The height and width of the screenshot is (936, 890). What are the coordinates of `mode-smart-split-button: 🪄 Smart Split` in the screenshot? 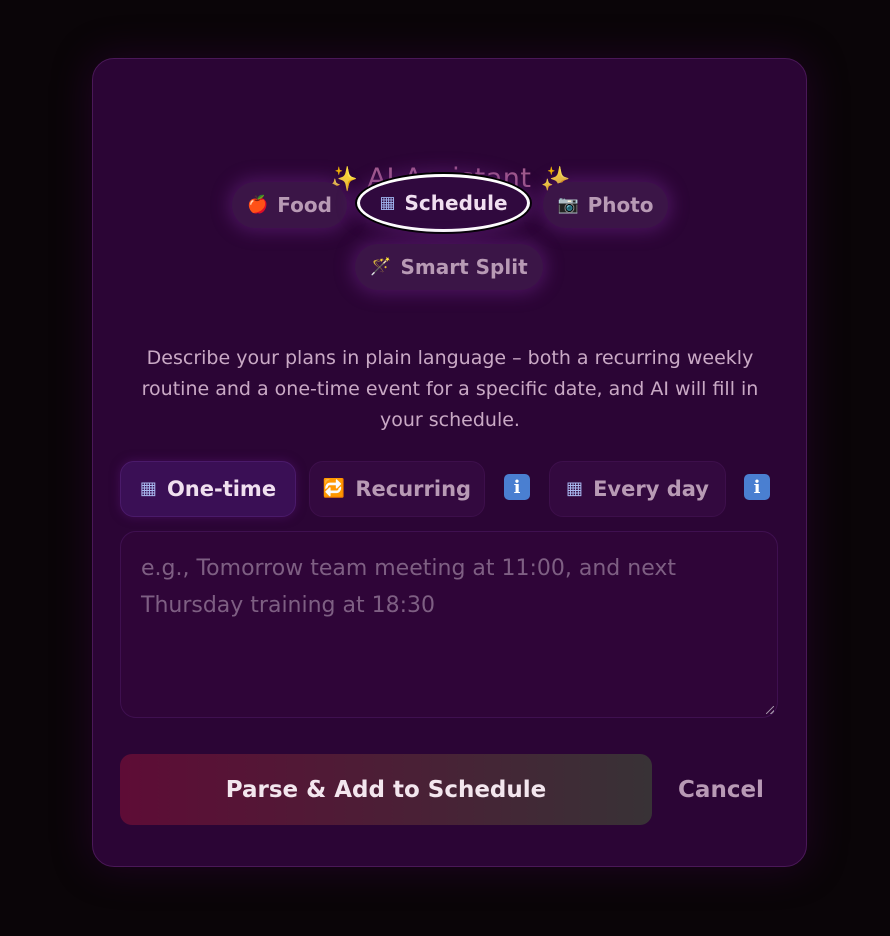 It's located at (449, 267).